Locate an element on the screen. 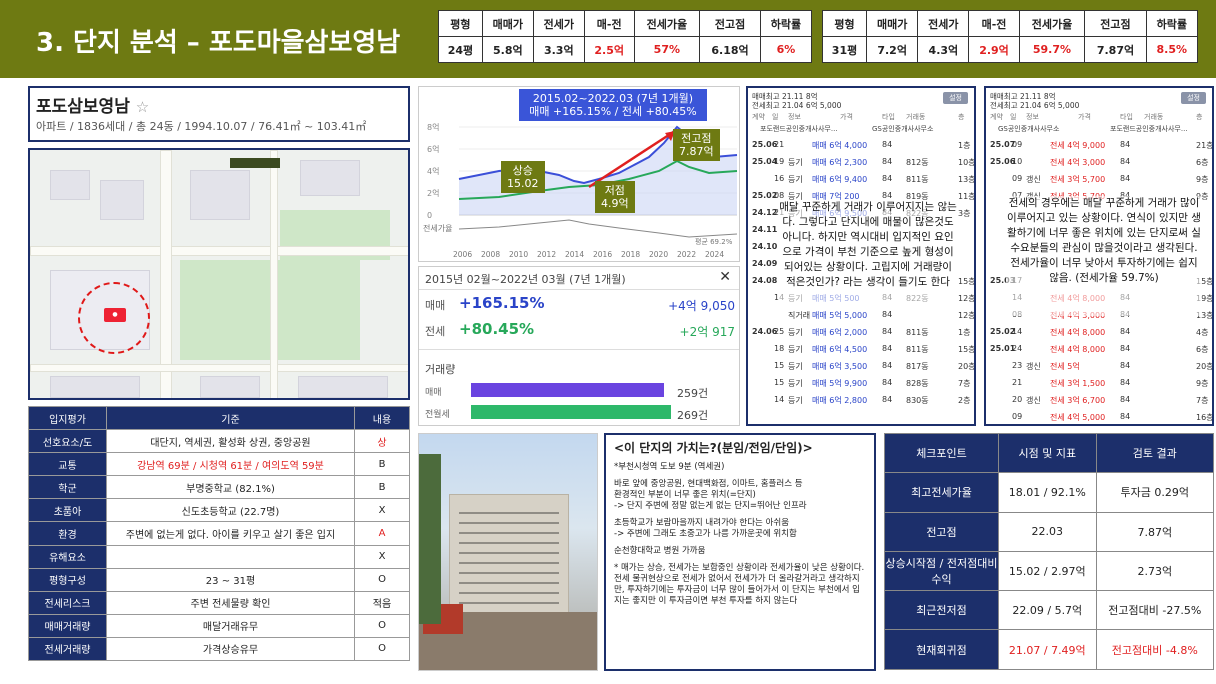 This screenshot has height=684, width=1216. table-row: 15 등기 매매 6억 3,500 84 817동 20층 is located at coordinates (863, 367).